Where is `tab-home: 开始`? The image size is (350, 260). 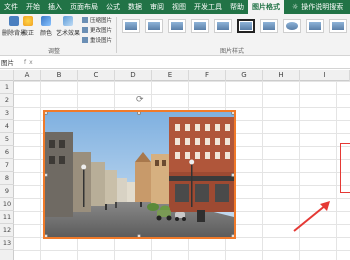
tab-home: 开始 is located at coordinates (33, 7).